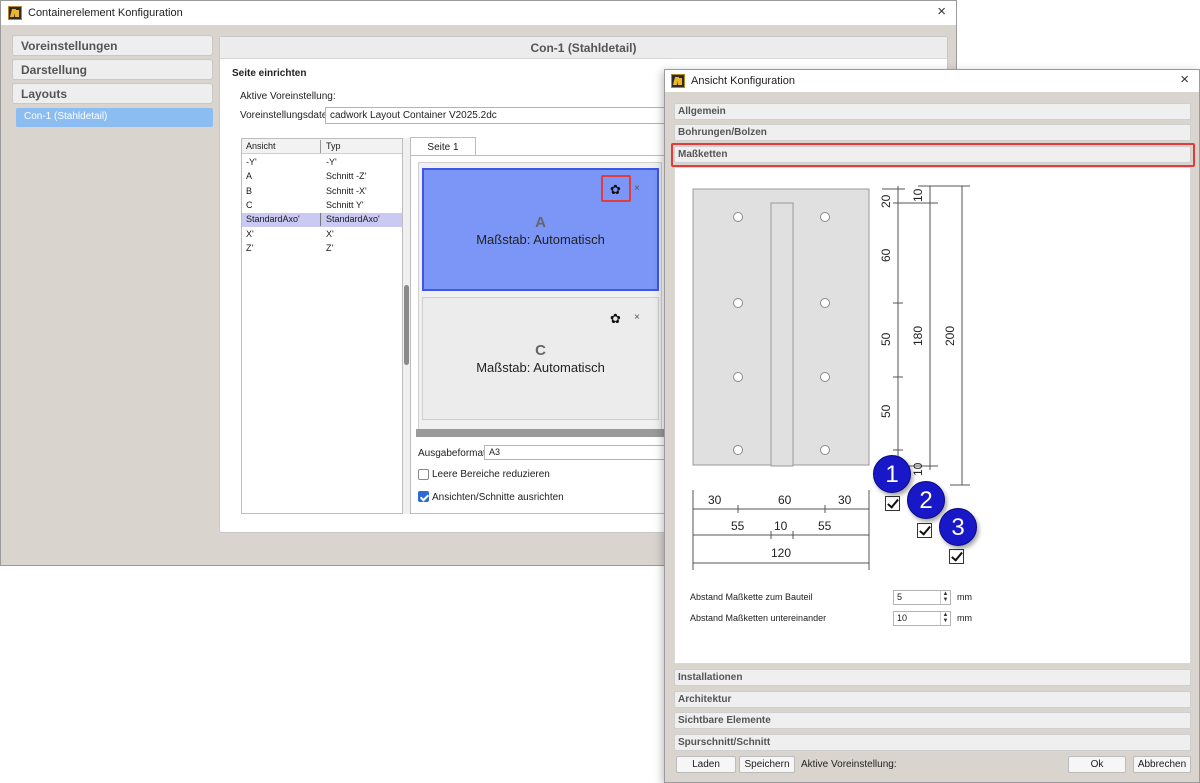 The width and height of the screenshot is (1200, 783). Describe the element at coordinates (956, 556) in the screenshot. I see `dim-chain-3-checkbox` at that location.